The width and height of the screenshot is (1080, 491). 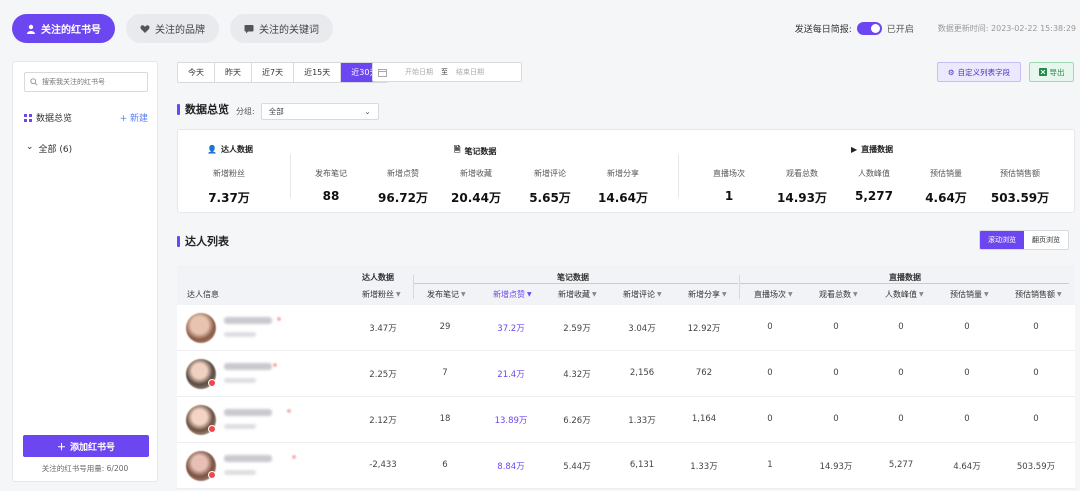 What do you see at coordinates (273, 72) in the screenshot?
I see `date-tab-7d: 近7天` at bounding box center [273, 72].